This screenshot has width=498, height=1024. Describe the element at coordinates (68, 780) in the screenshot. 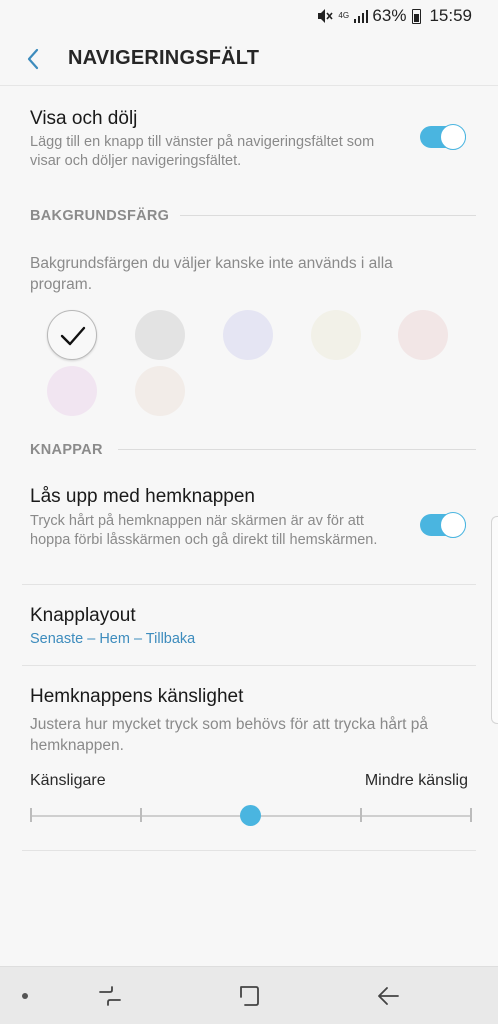

I see `slider-min-label: Känsligare` at that location.